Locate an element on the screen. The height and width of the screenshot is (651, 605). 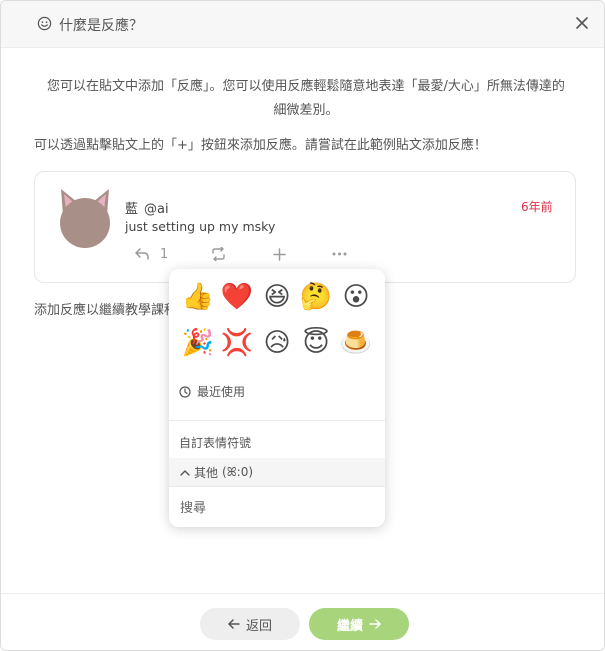
avatar is located at coordinates (85, 218).